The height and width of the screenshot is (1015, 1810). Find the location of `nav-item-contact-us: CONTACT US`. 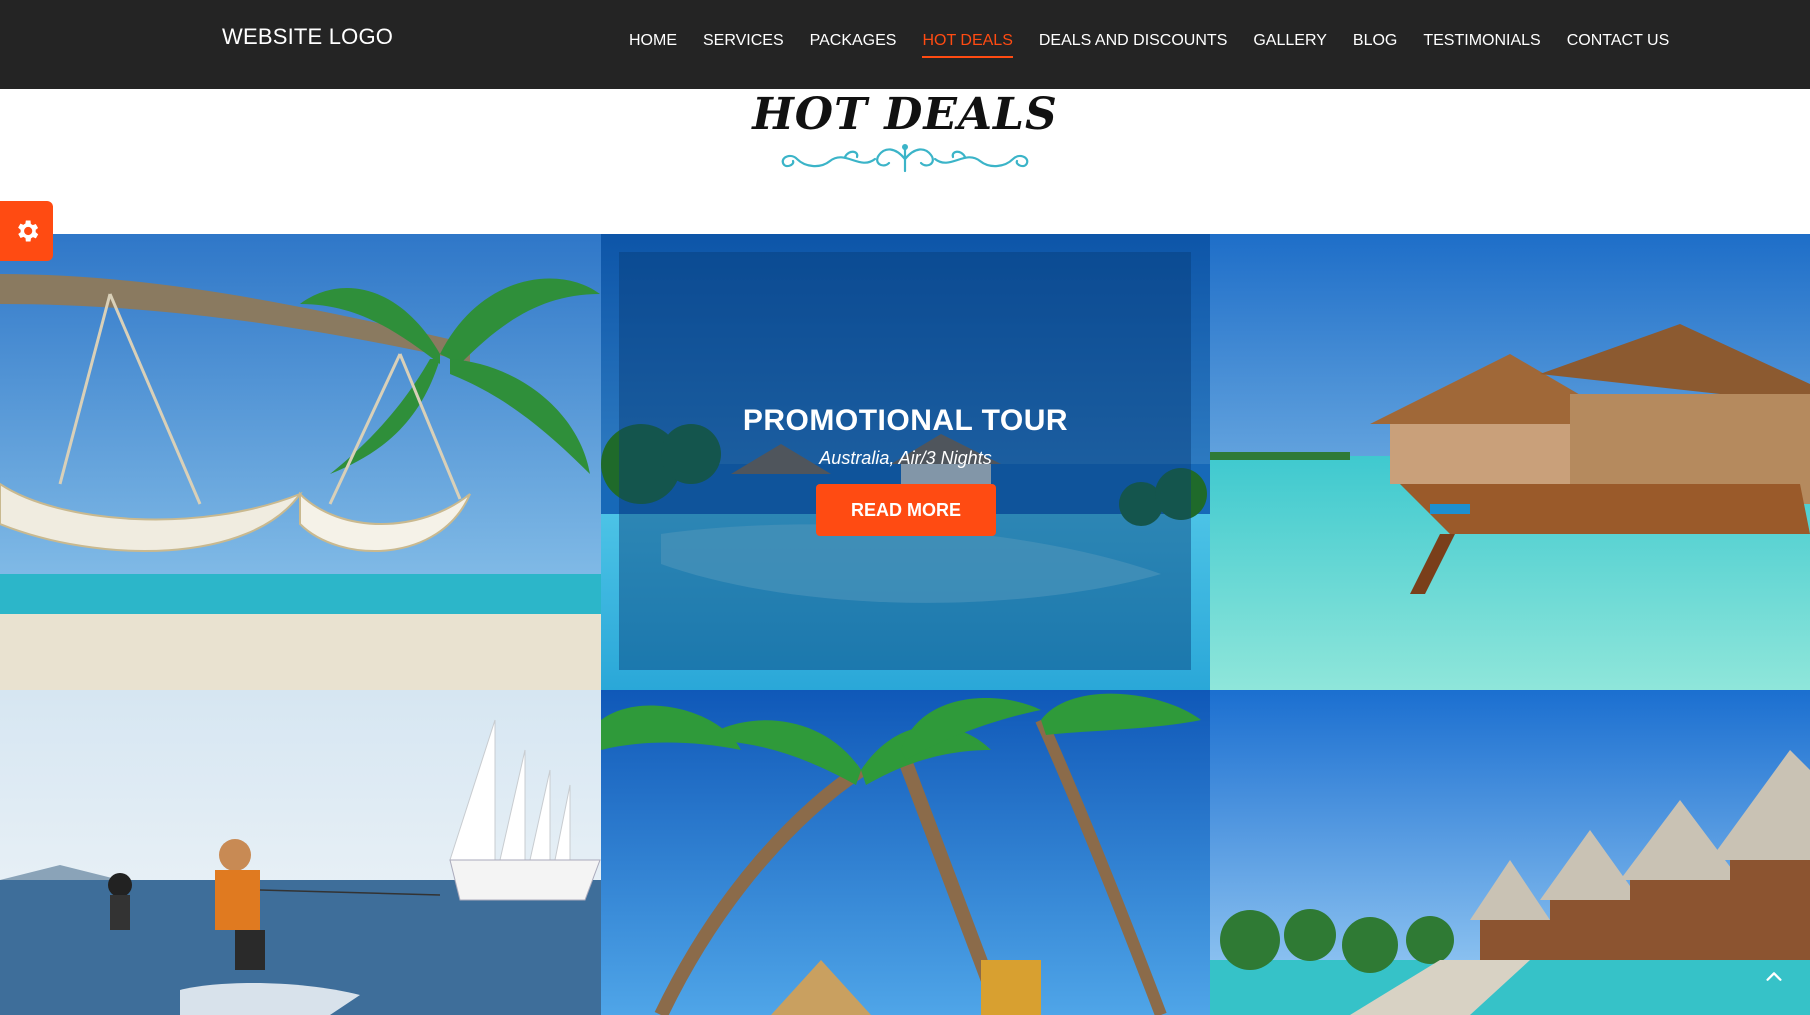

nav-item-contact-us: CONTACT US is located at coordinates (1618, 45).